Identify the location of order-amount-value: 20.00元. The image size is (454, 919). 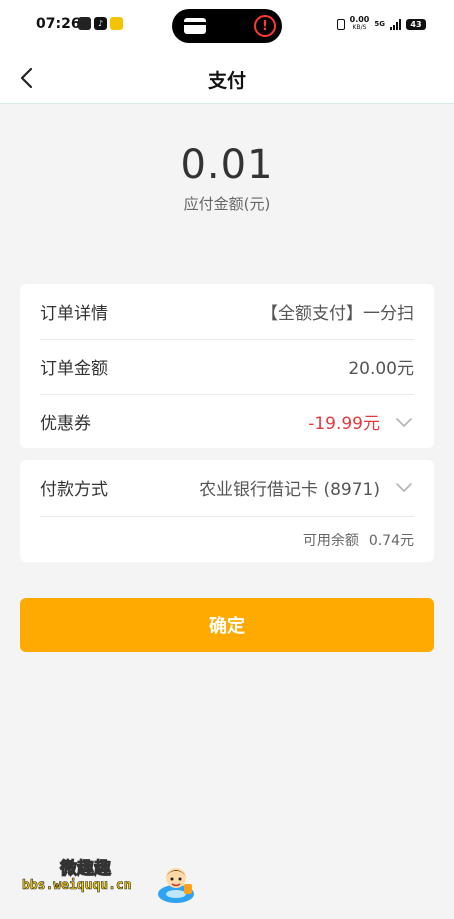
(381, 369).